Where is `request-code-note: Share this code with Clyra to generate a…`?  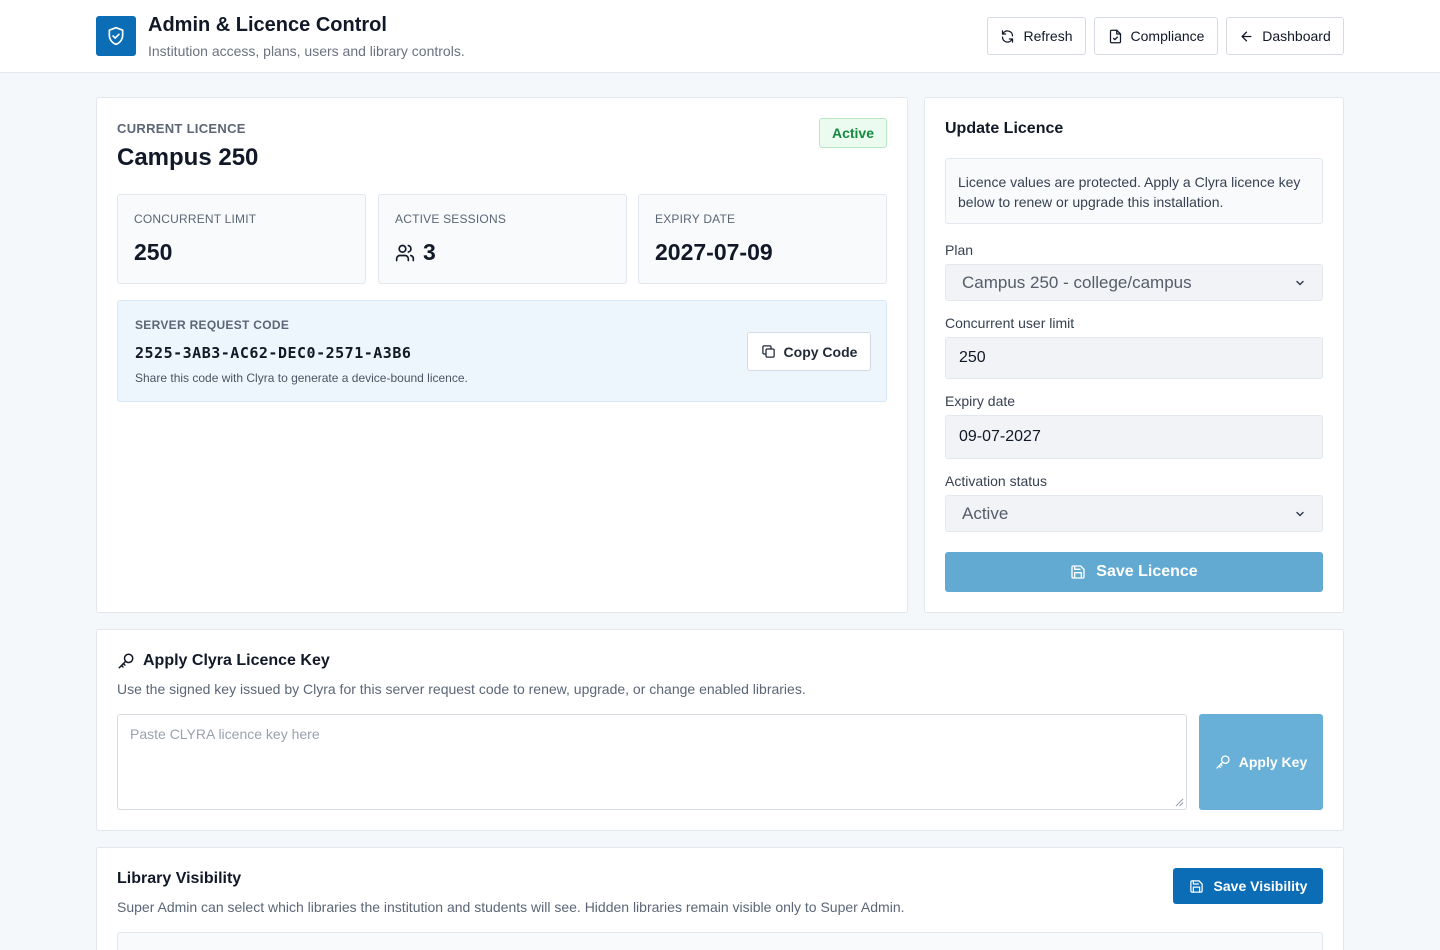 request-code-note: Share this code with Clyra to generate a… is located at coordinates (301, 378).